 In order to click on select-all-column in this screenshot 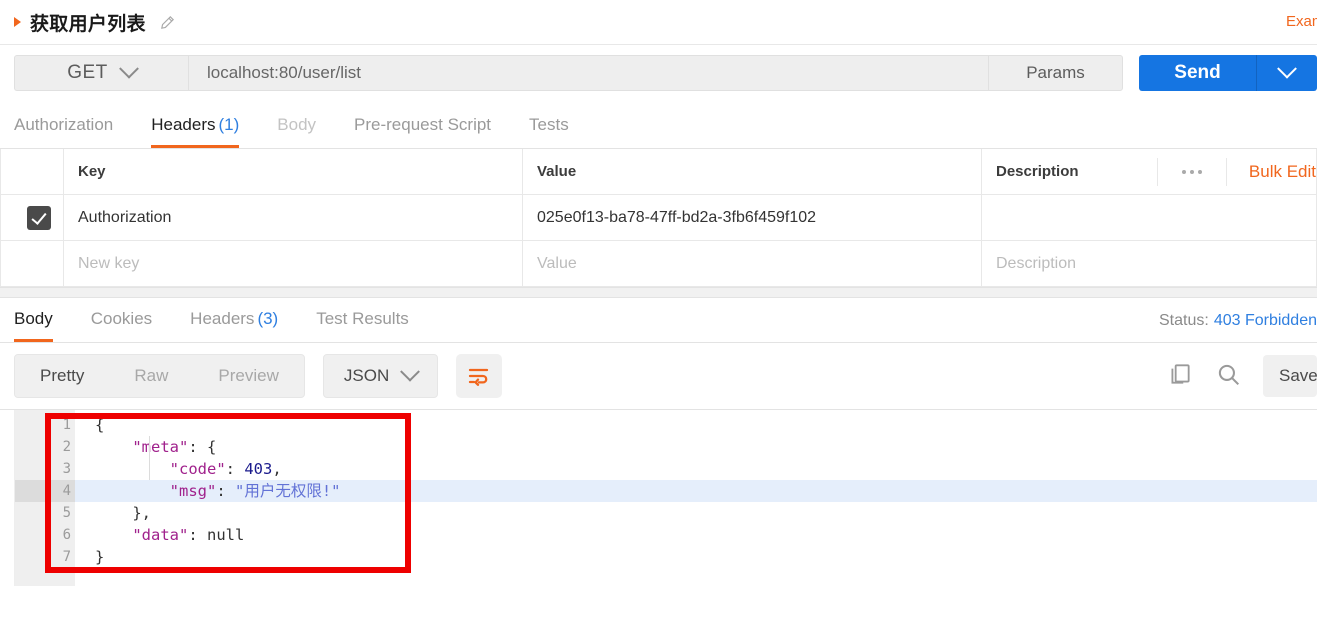, I will do `click(32, 172)`.